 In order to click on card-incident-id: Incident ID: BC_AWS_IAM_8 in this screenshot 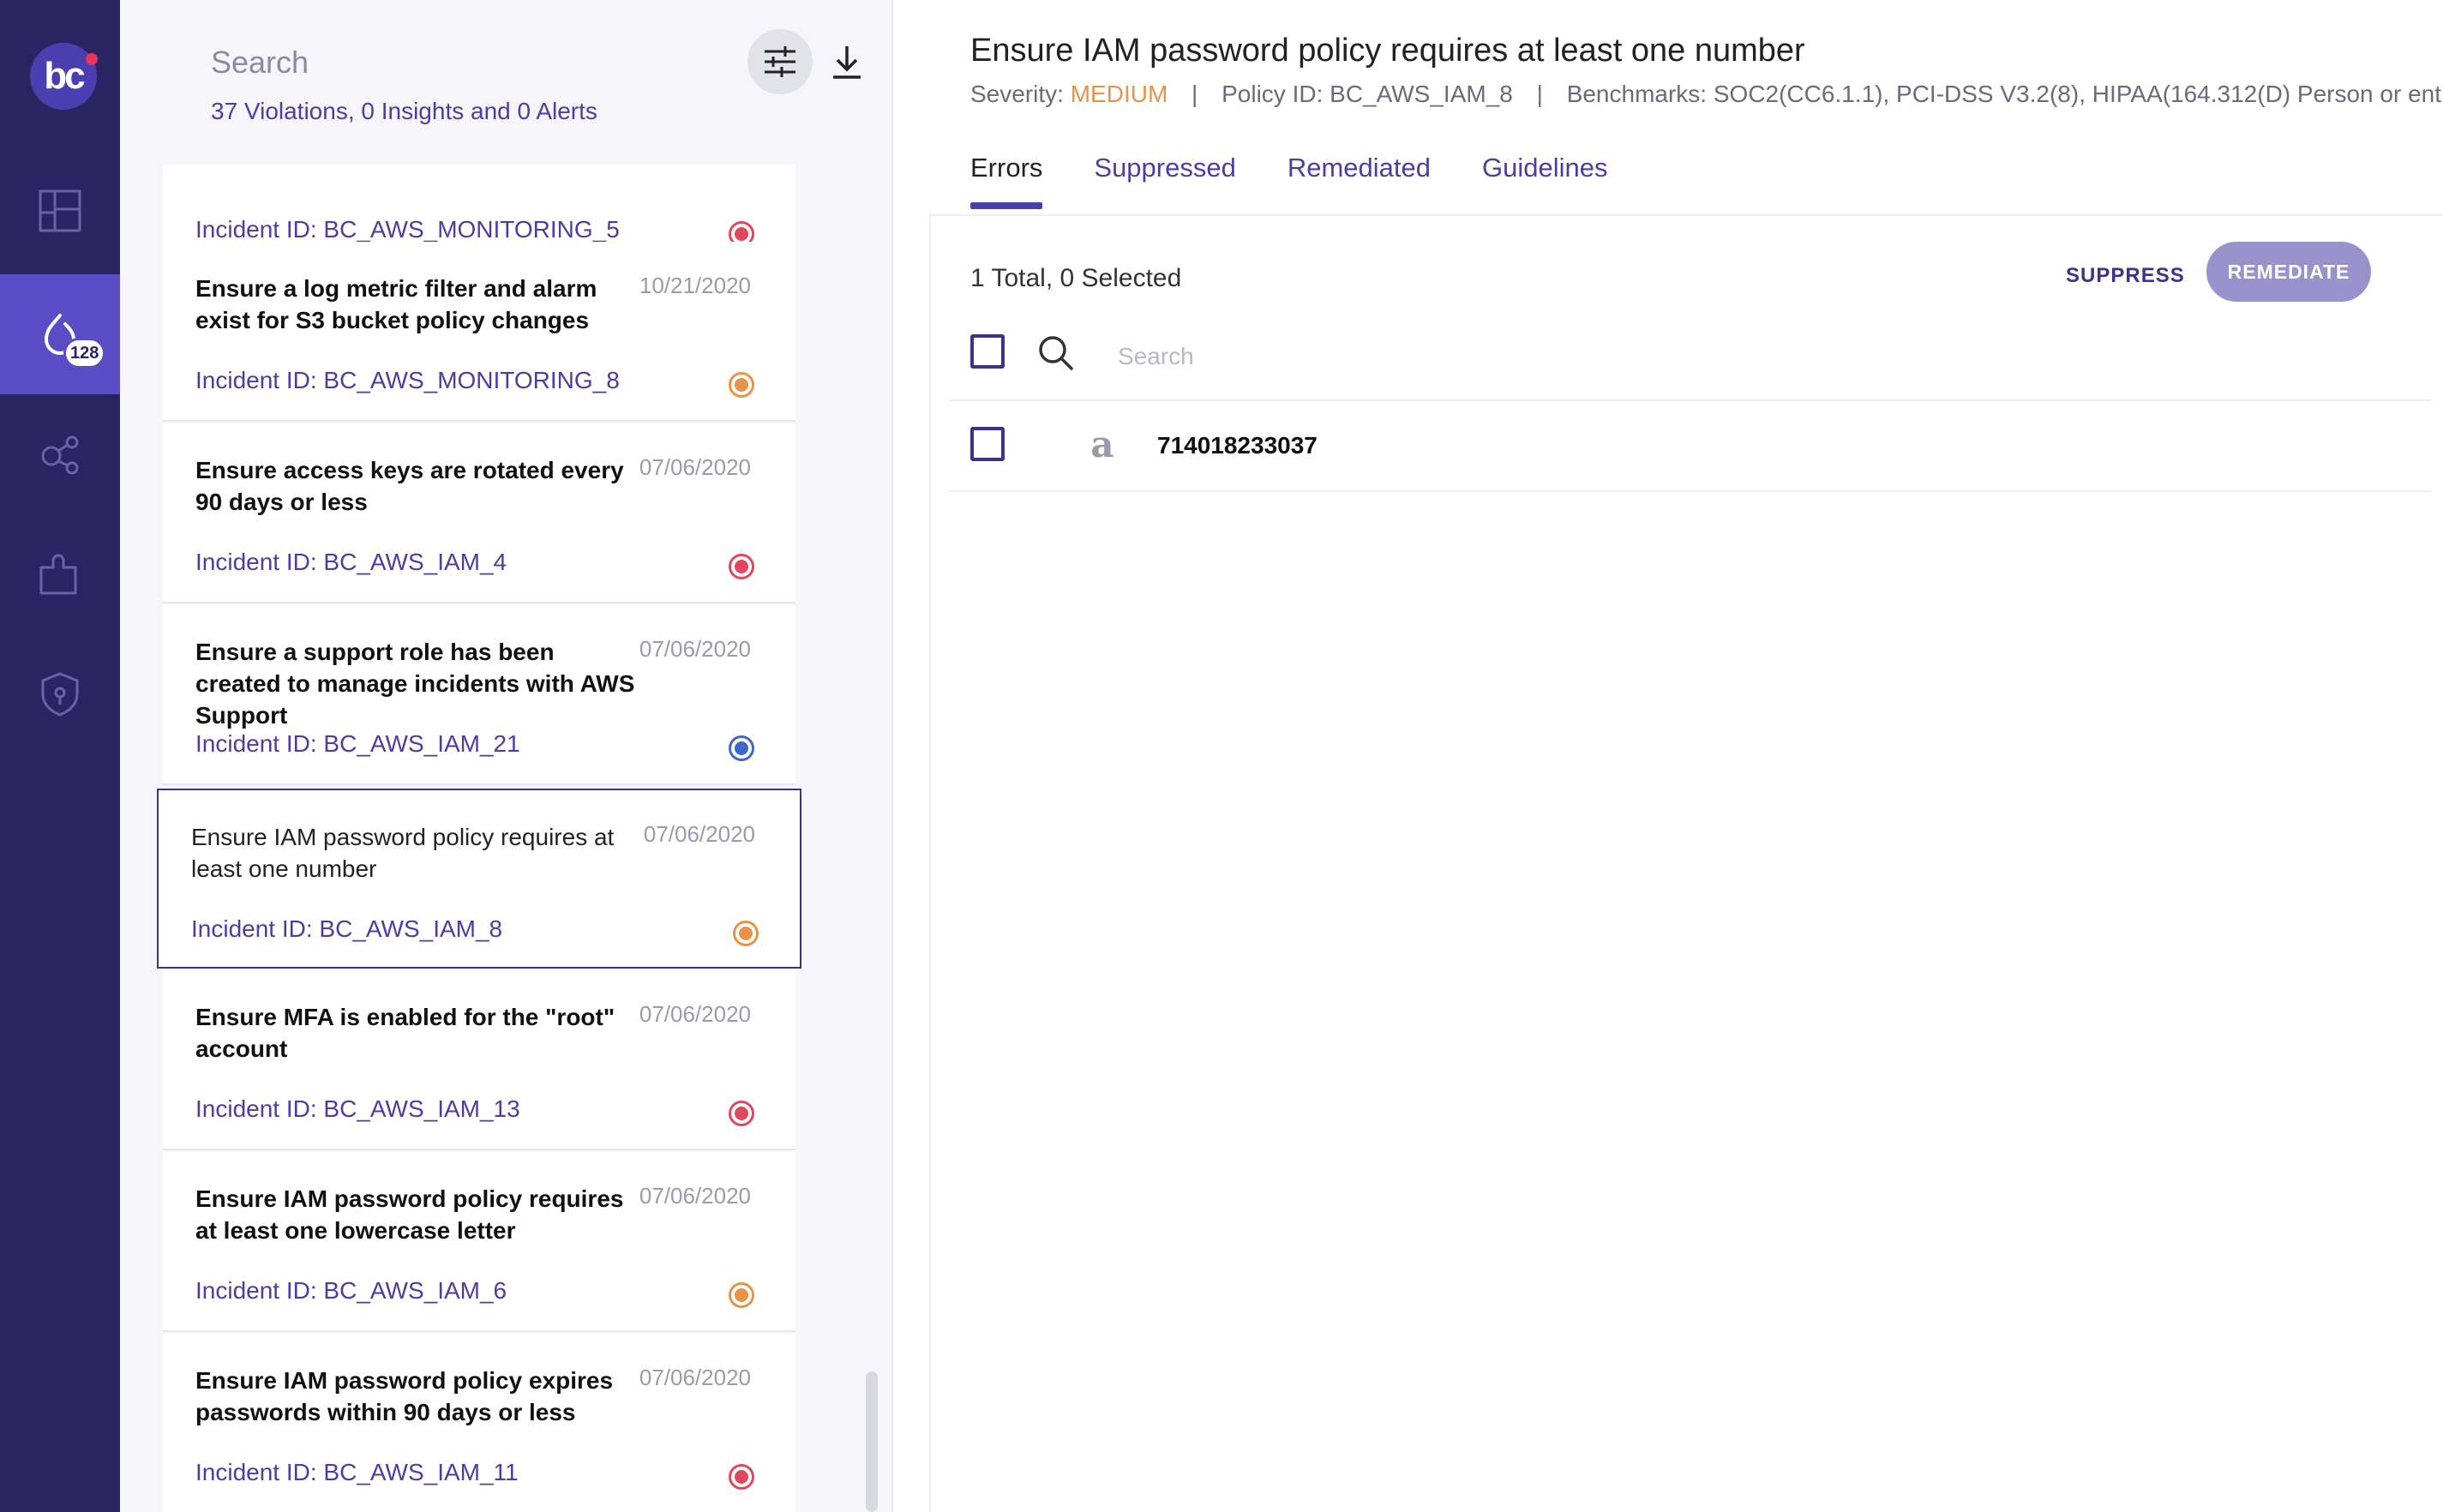, I will do `click(347, 928)`.